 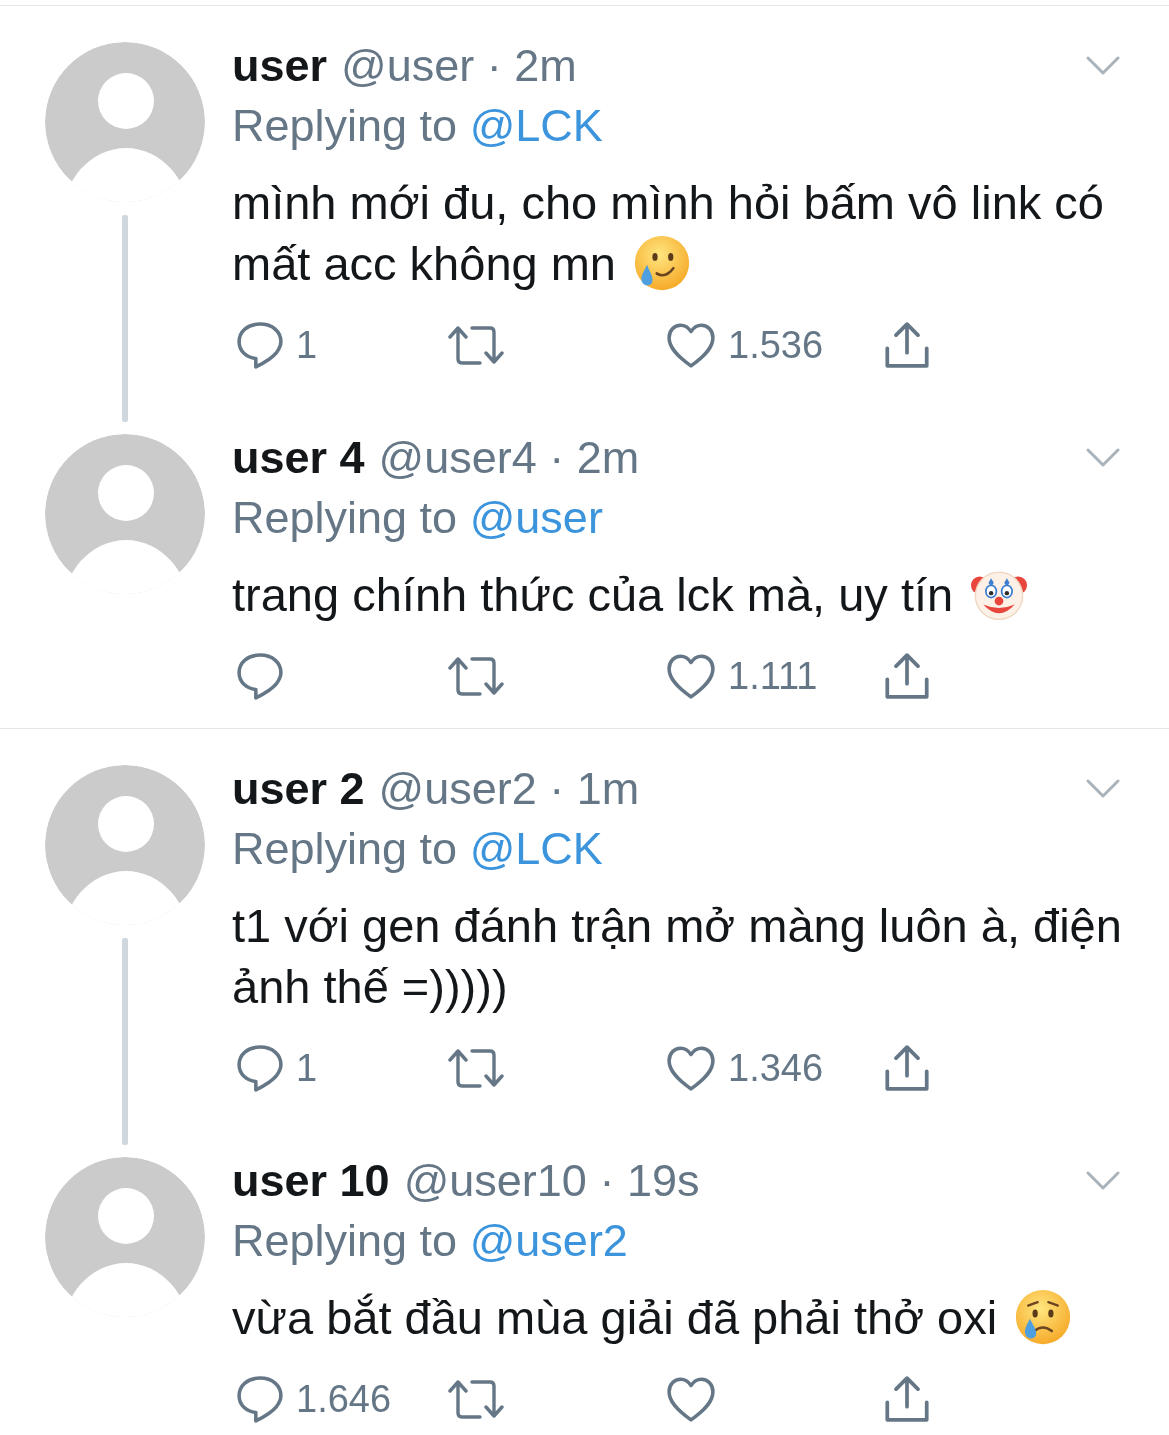 What do you see at coordinates (668, 234) in the screenshot?
I see `tweet-text: mình mới đu, cho mình hỏi bấm vô link có mất acc không mn` at bounding box center [668, 234].